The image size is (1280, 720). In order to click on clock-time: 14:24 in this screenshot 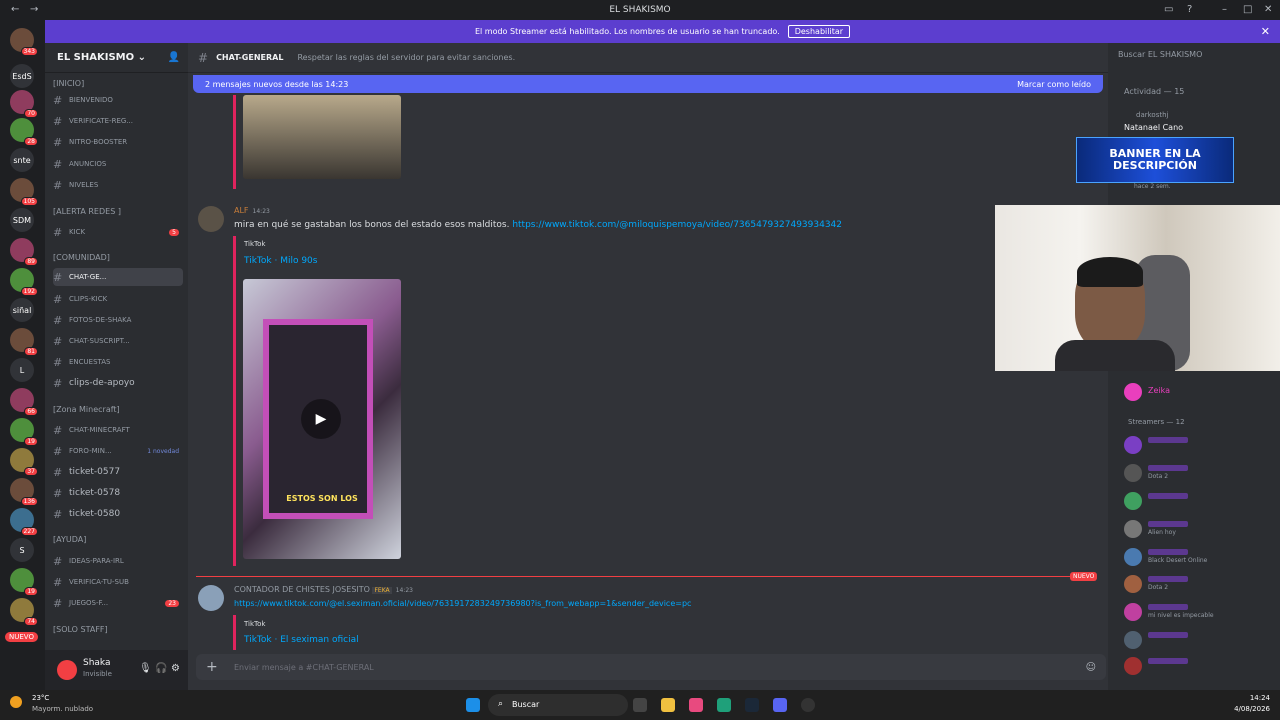, I will do `click(1240, 698)`.